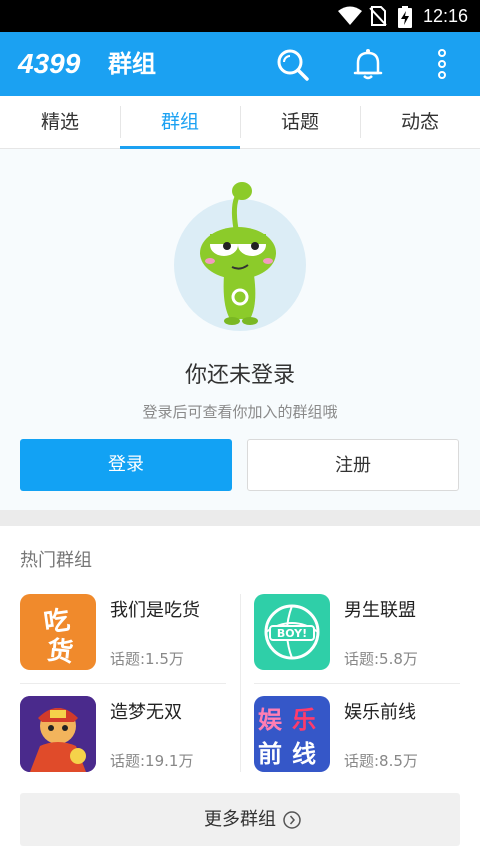 The image size is (480, 853). I want to click on boy-ball-icon: BOY!, so click(292, 632).